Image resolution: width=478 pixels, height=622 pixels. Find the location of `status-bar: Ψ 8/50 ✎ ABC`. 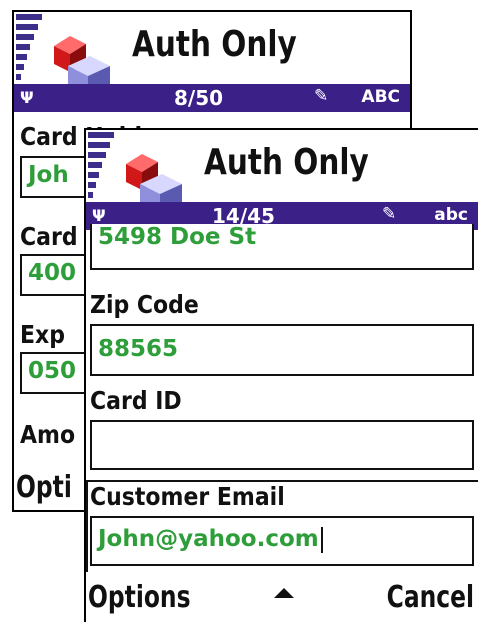

status-bar: Ψ 8/50 ✎ ABC is located at coordinates (212, 98).